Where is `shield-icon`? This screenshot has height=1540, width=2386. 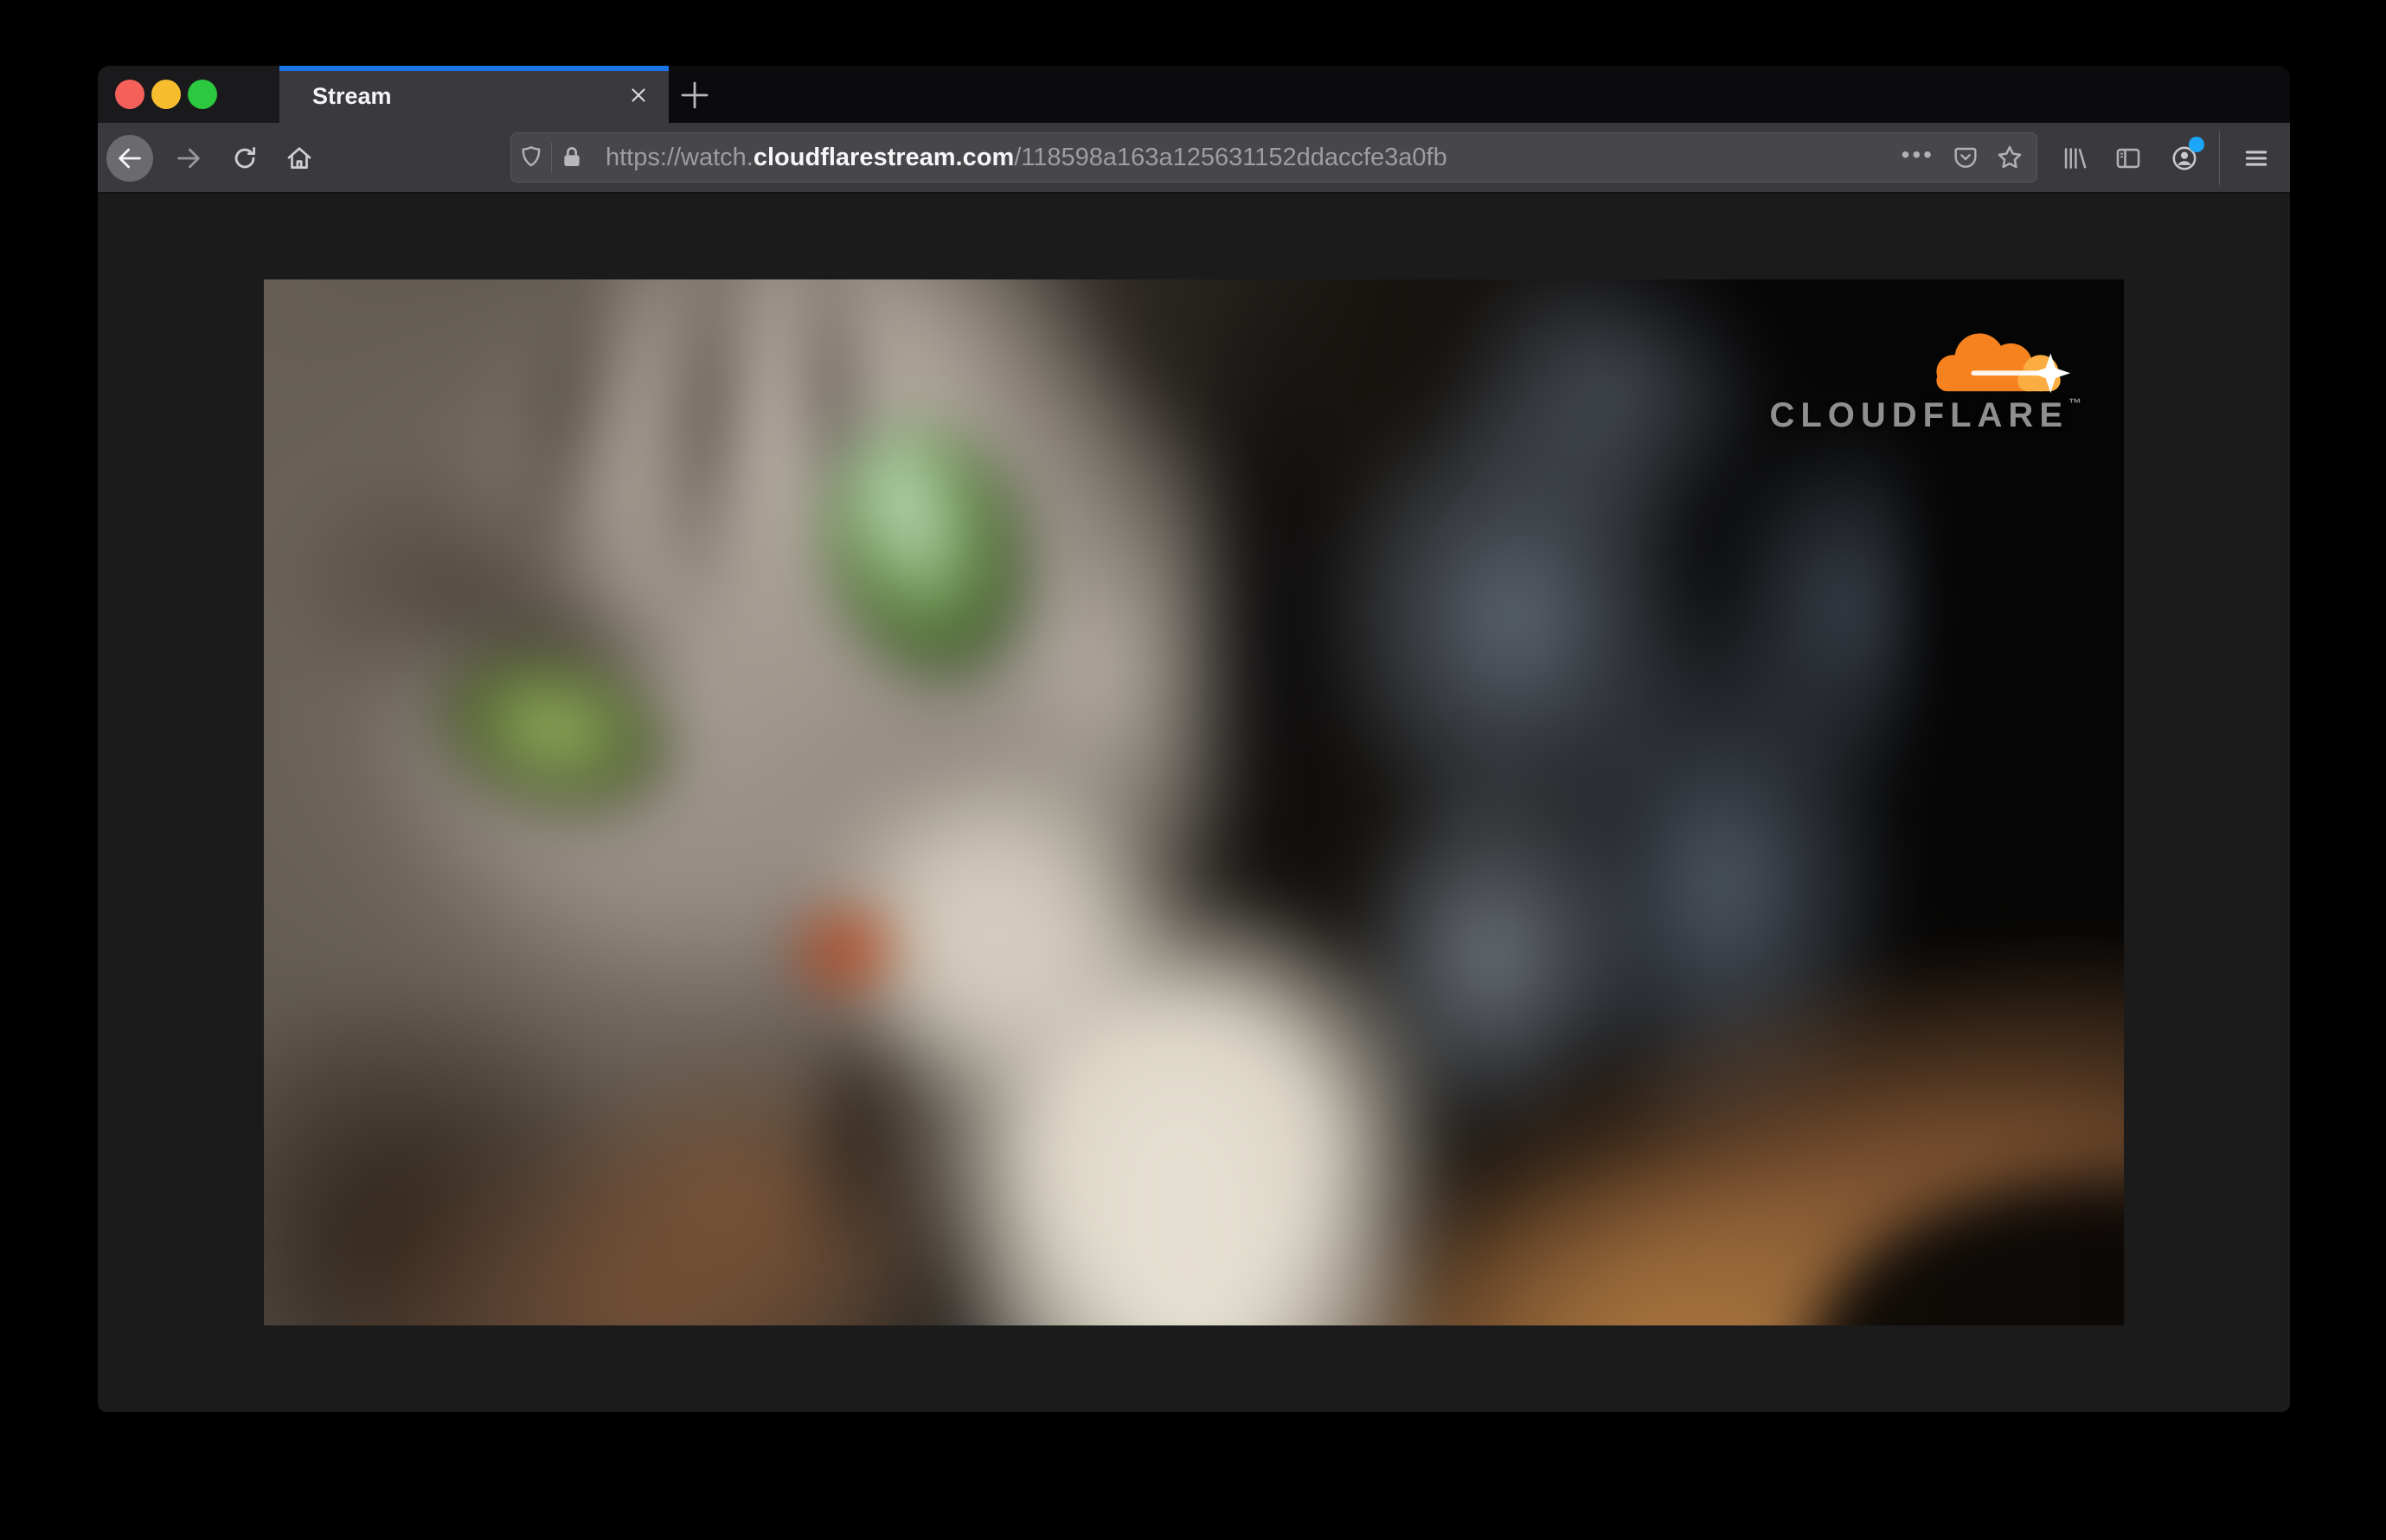 shield-icon is located at coordinates (532, 156).